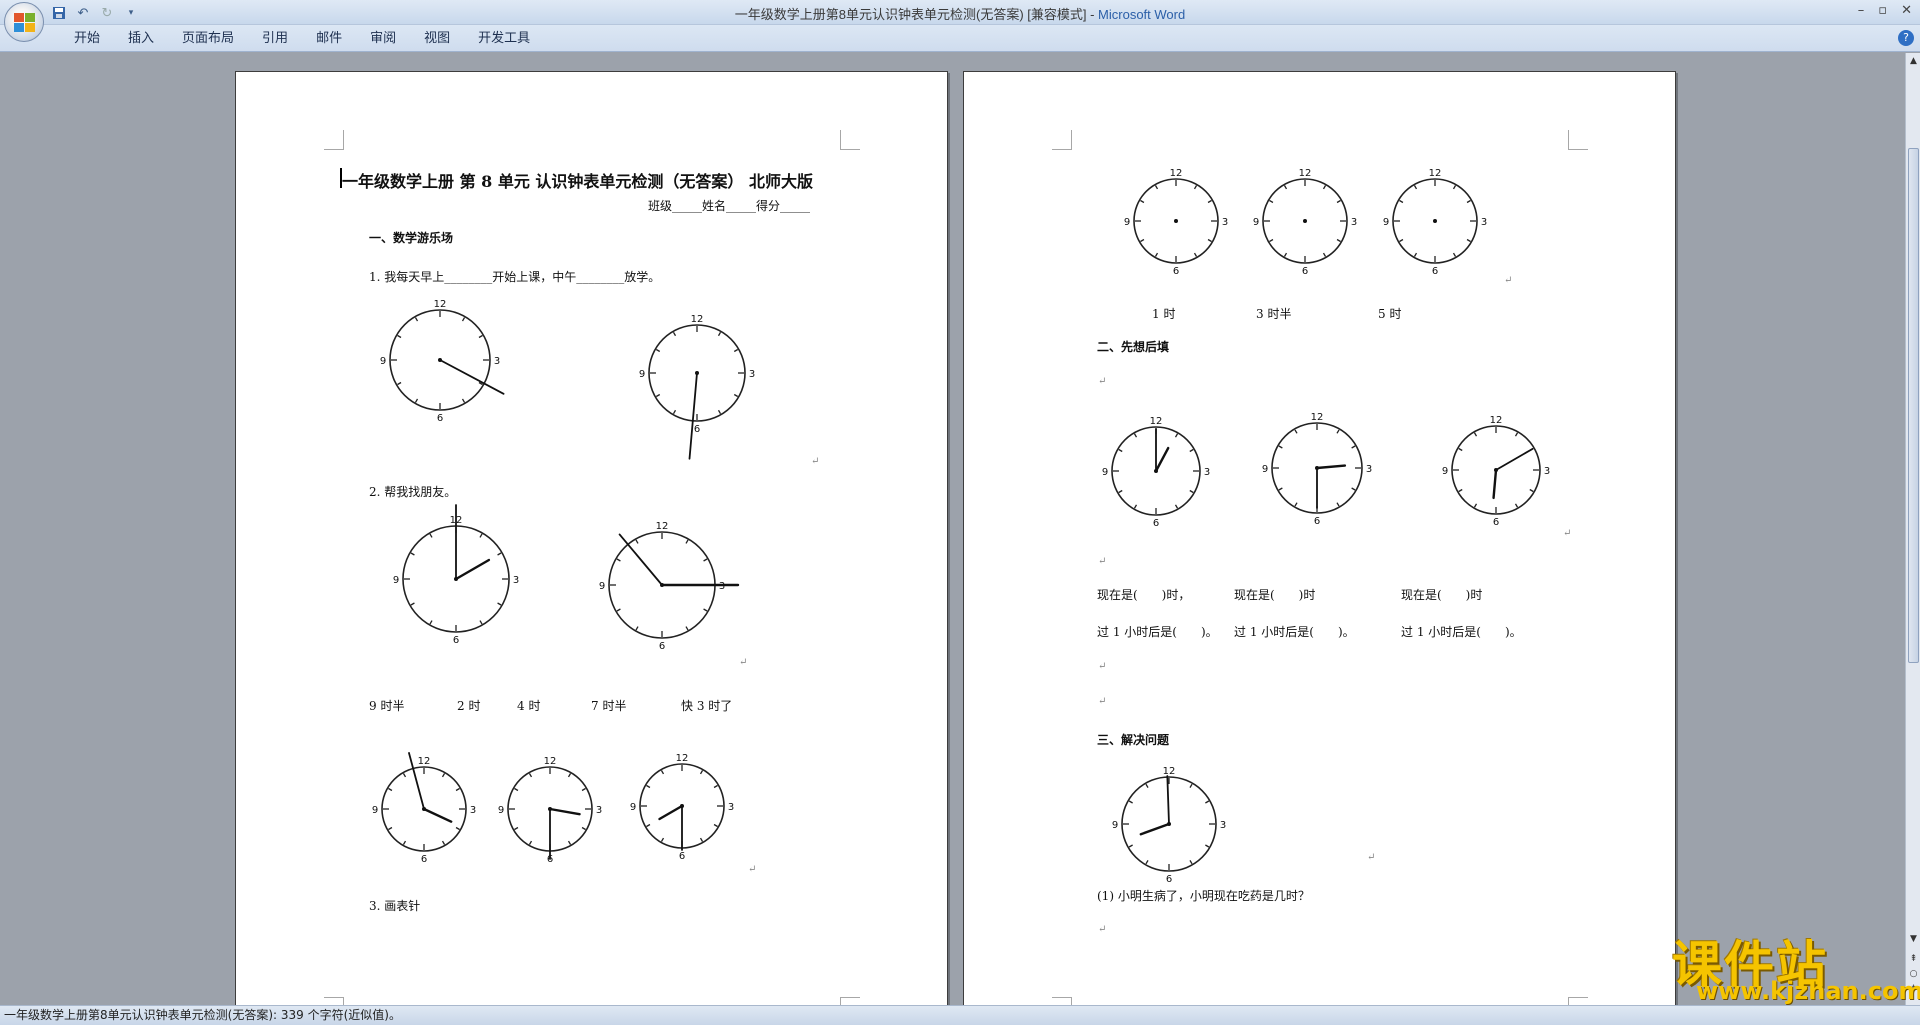  I want to click on close-button: ✕, so click(1906, 10).